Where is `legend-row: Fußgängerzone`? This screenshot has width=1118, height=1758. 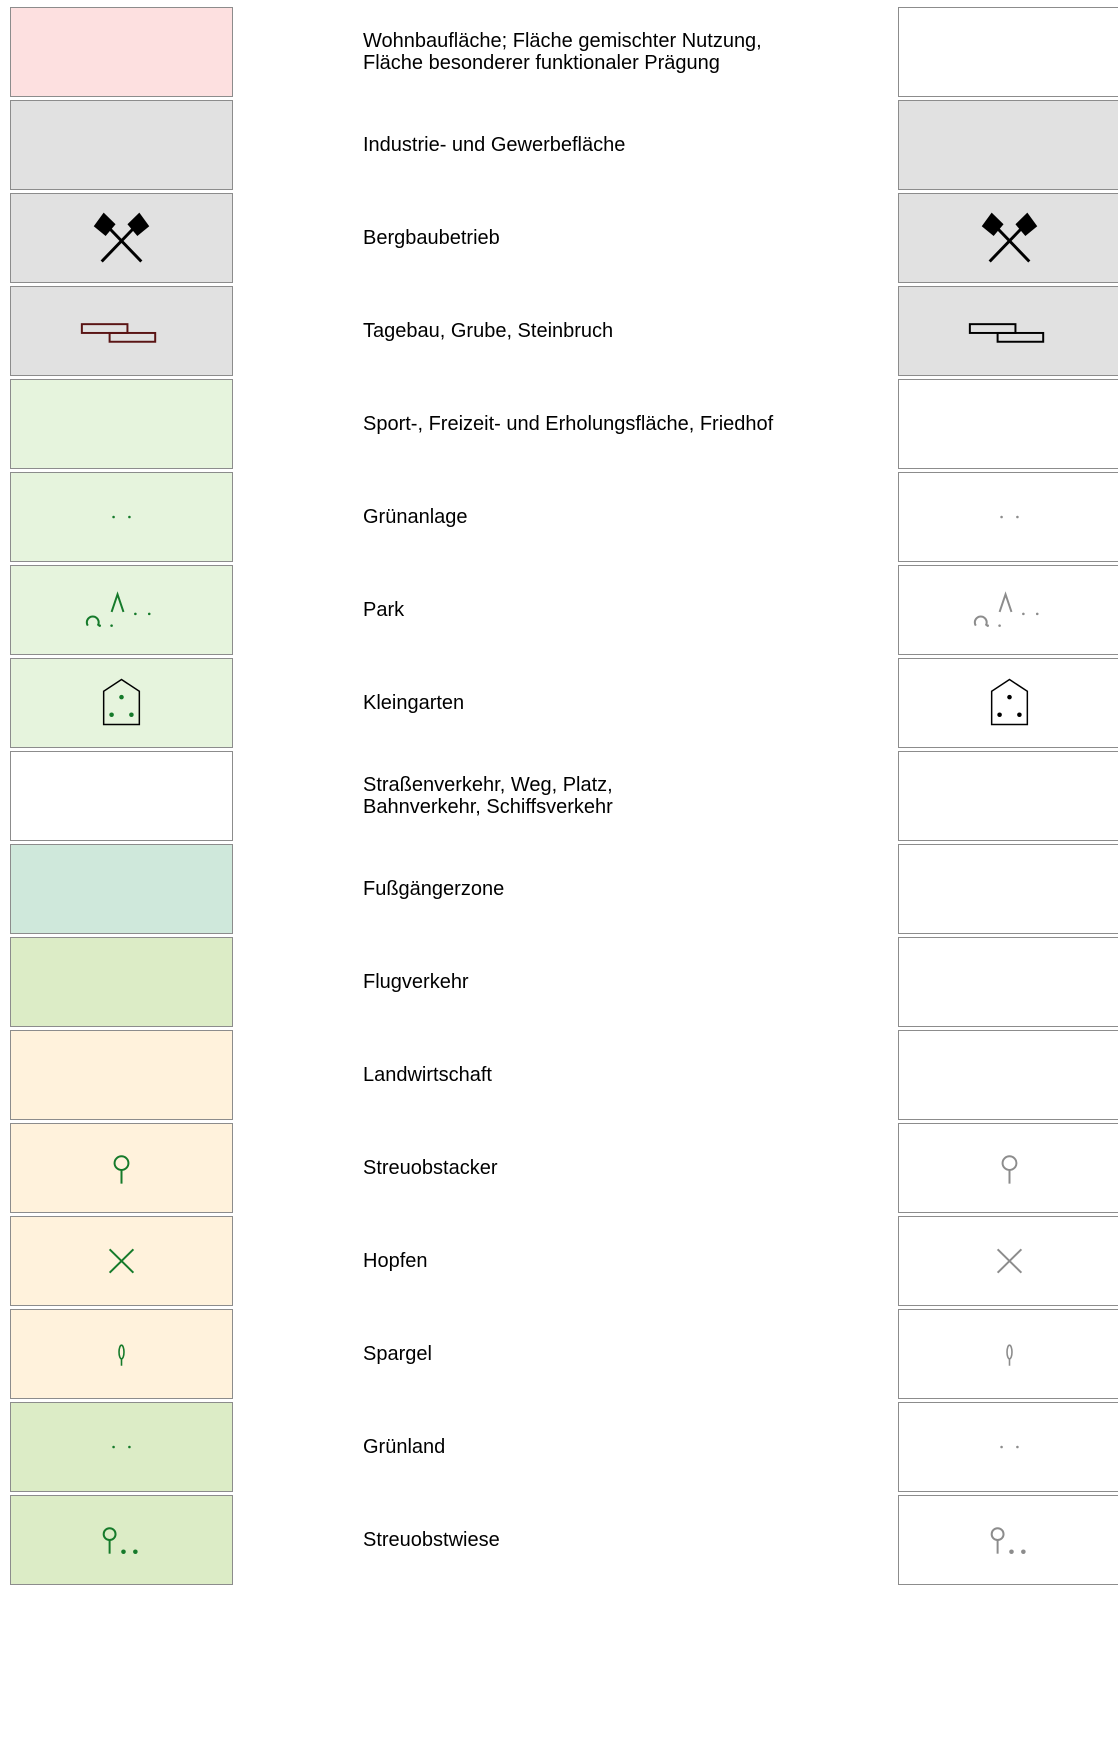 legend-row: Fußgängerzone is located at coordinates (559, 890).